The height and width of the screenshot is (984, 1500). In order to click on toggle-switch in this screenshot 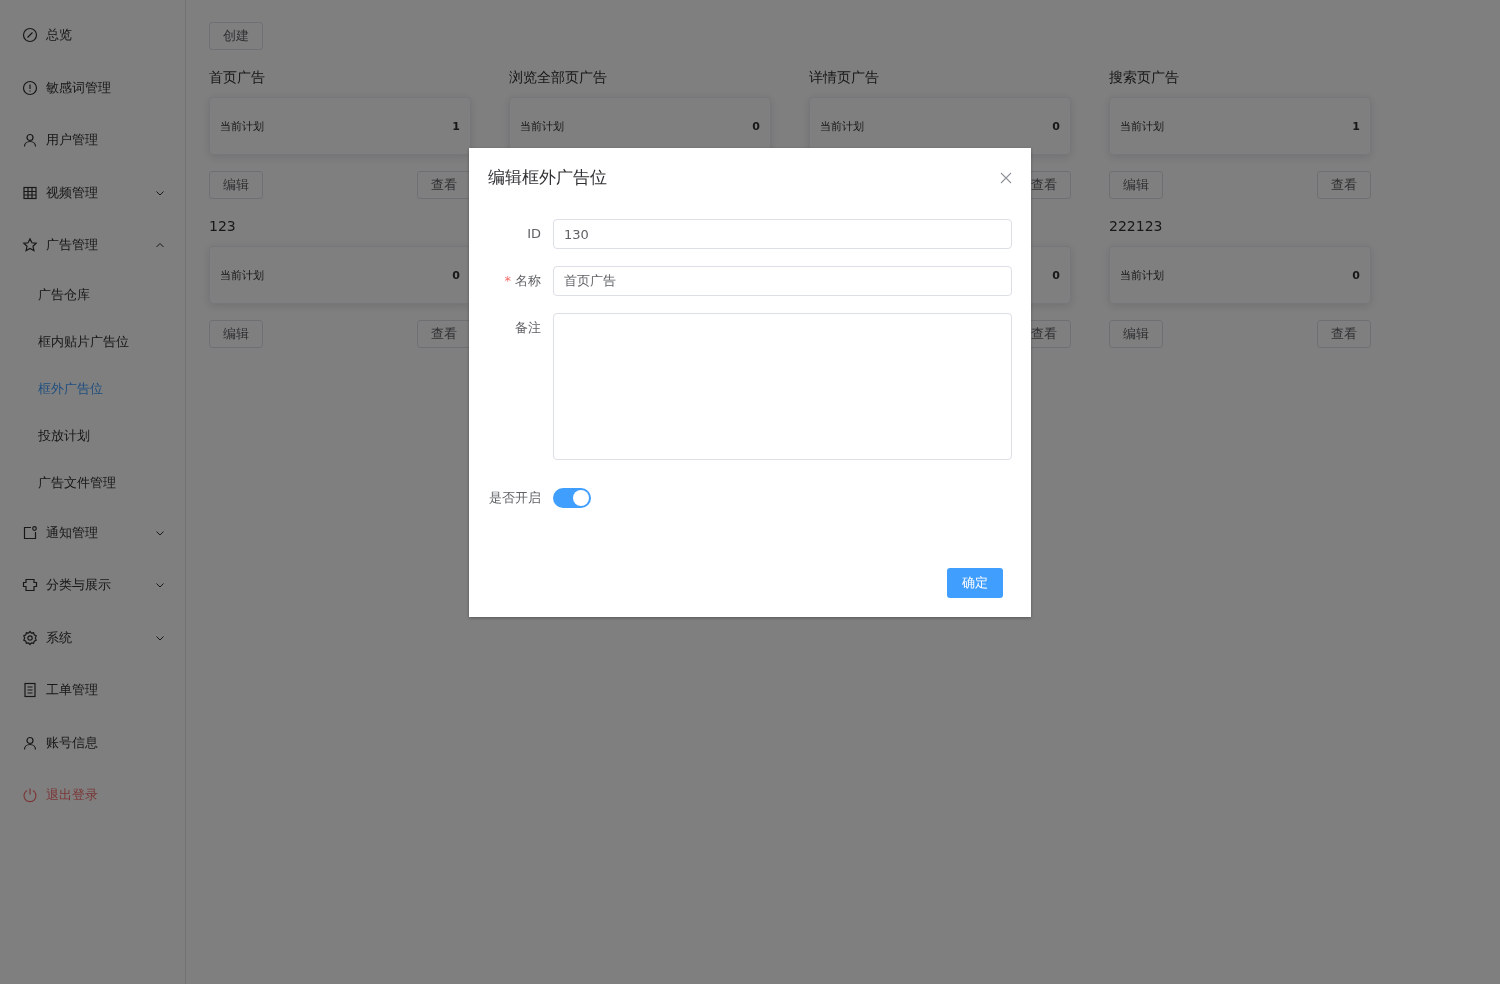, I will do `click(572, 498)`.